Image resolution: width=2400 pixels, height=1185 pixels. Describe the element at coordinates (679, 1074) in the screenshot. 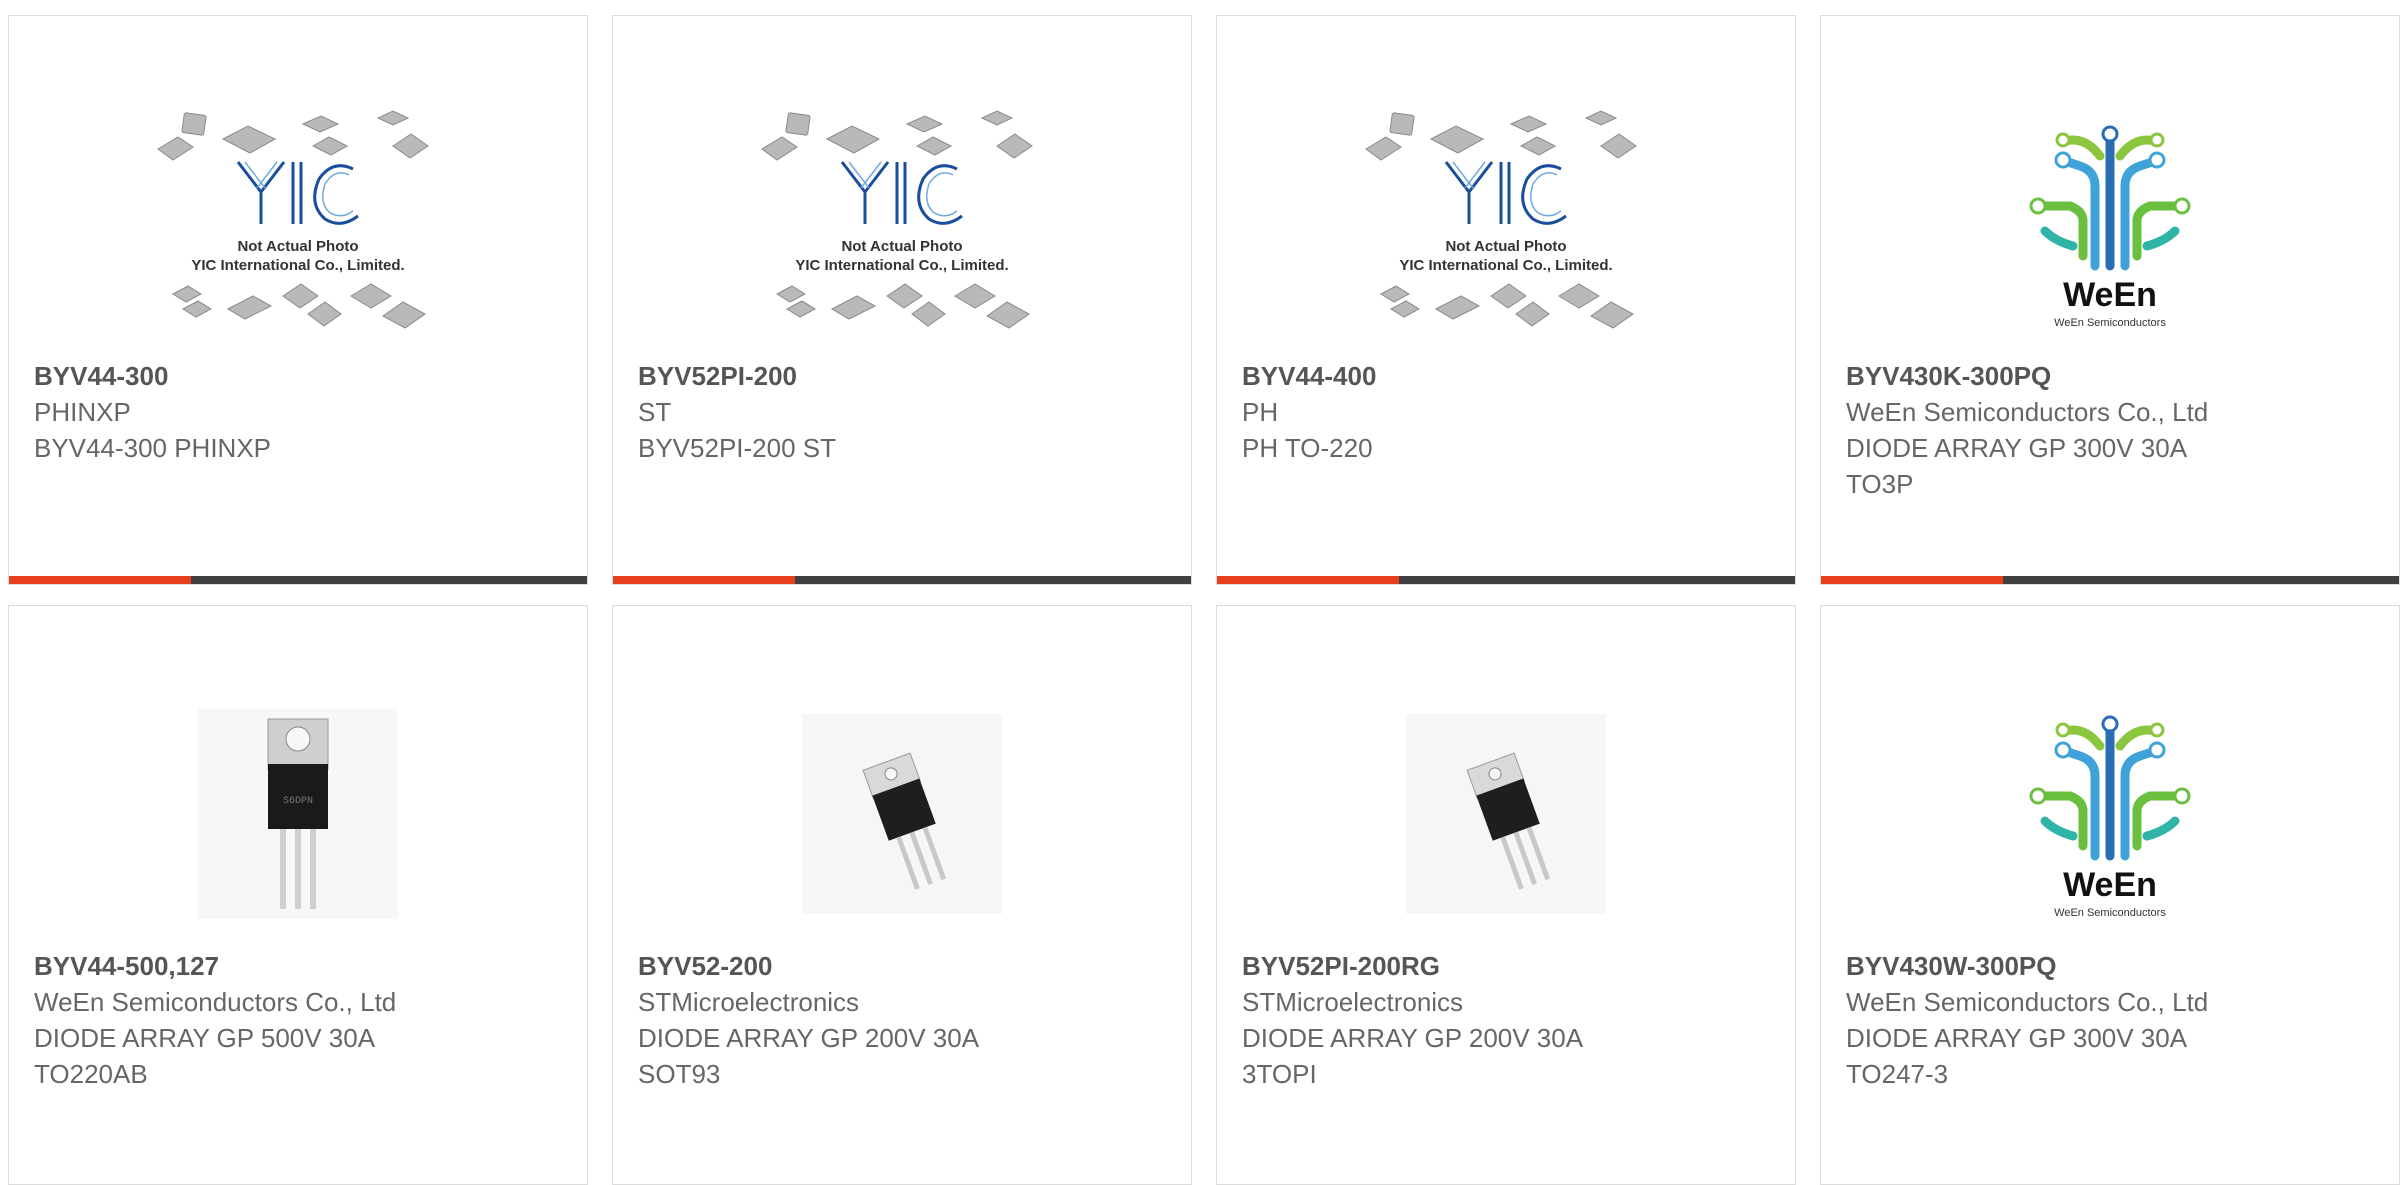

I see `package: SOT93` at that location.